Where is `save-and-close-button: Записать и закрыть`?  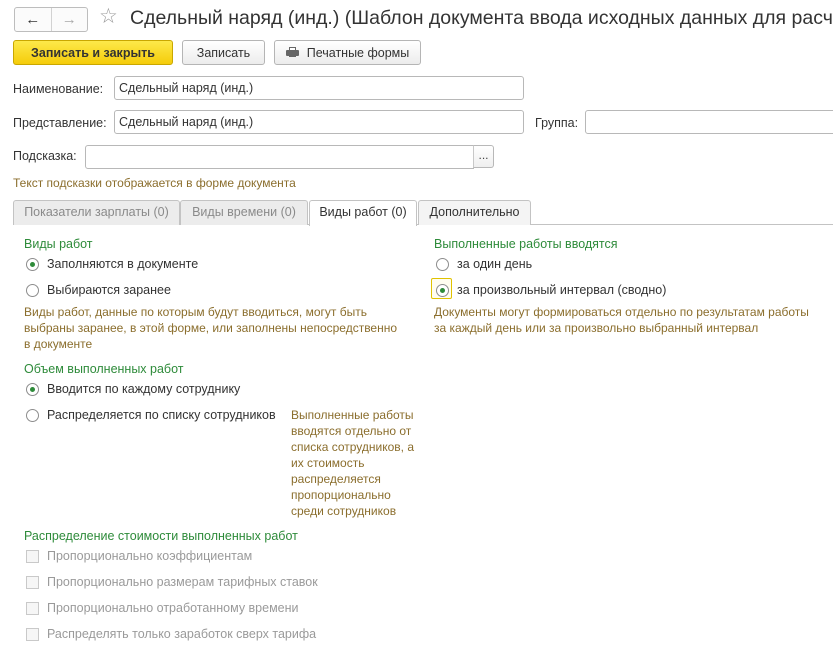 save-and-close-button: Записать и закрыть is located at coordinates (93, 52).